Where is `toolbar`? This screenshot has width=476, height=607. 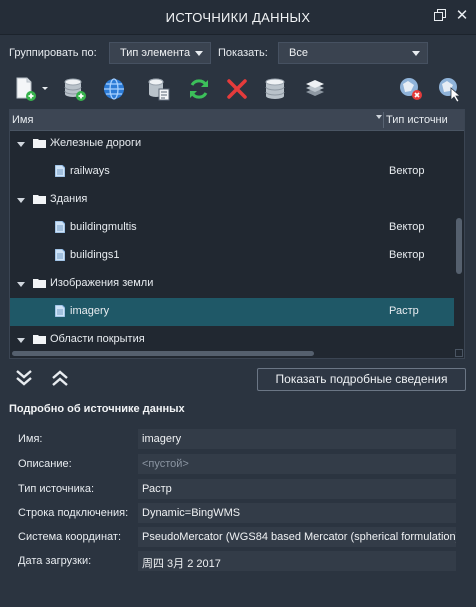 toolbar is located at coordinates (238, 89).